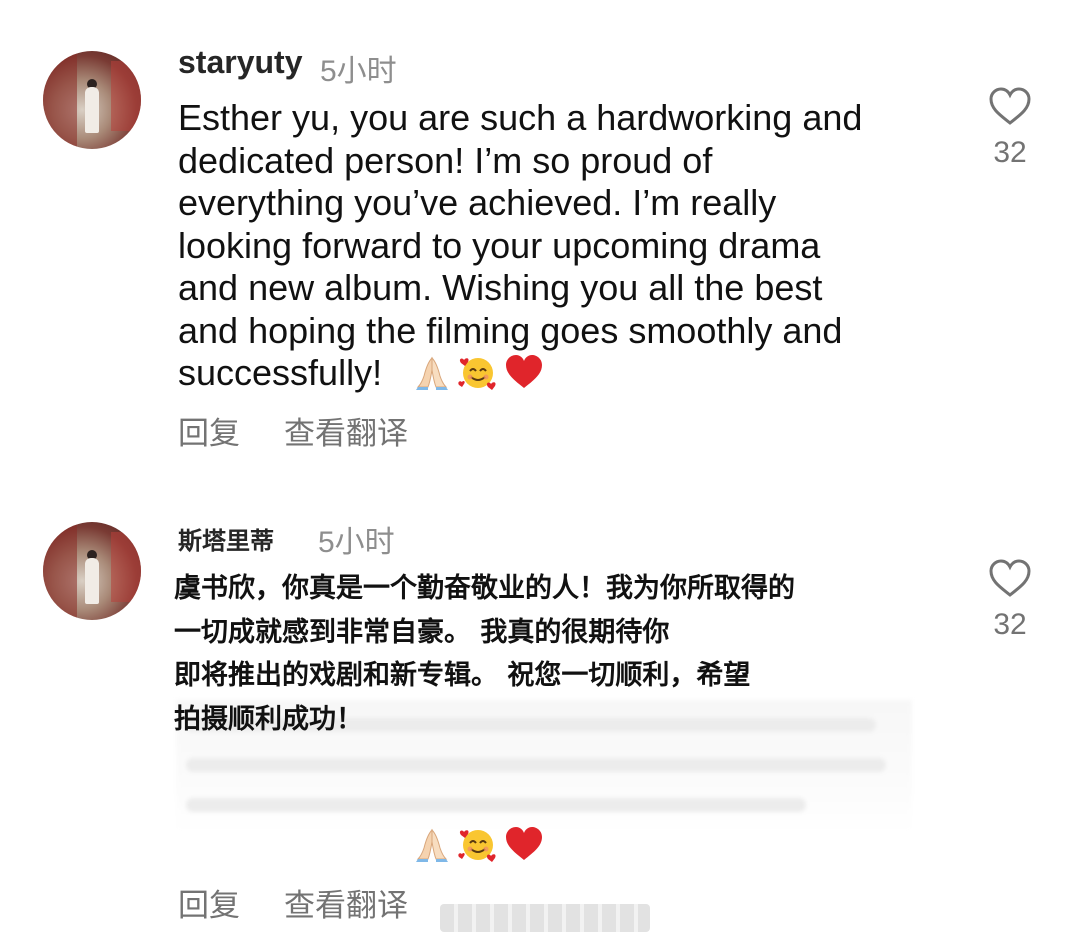 The height and width of the screenshot is (942, 1080). What do you see at coordinates (545, 918) in the screenshot?
I see `watermark-redaction` at bounding box center [545, 918].